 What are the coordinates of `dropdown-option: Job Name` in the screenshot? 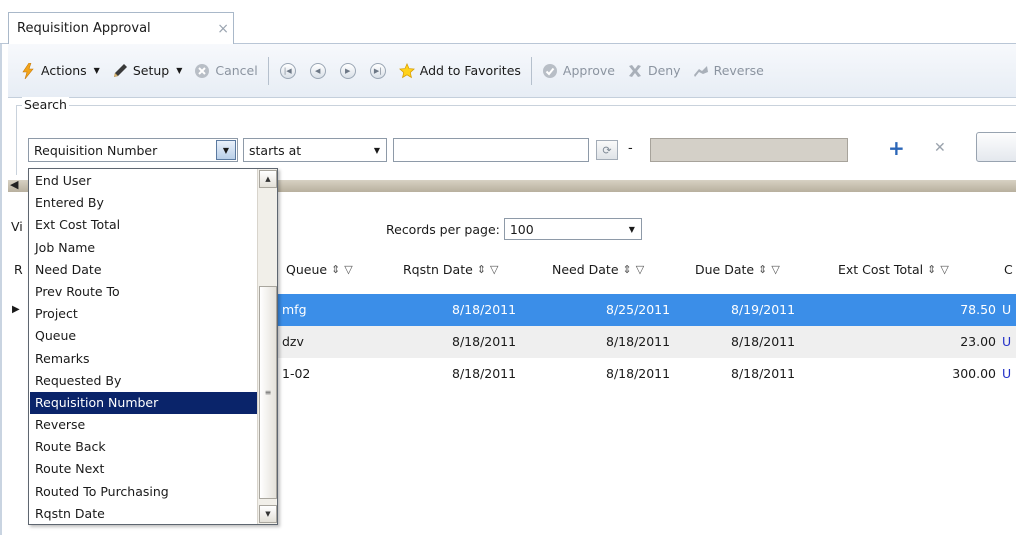 It's located at (143, 248).